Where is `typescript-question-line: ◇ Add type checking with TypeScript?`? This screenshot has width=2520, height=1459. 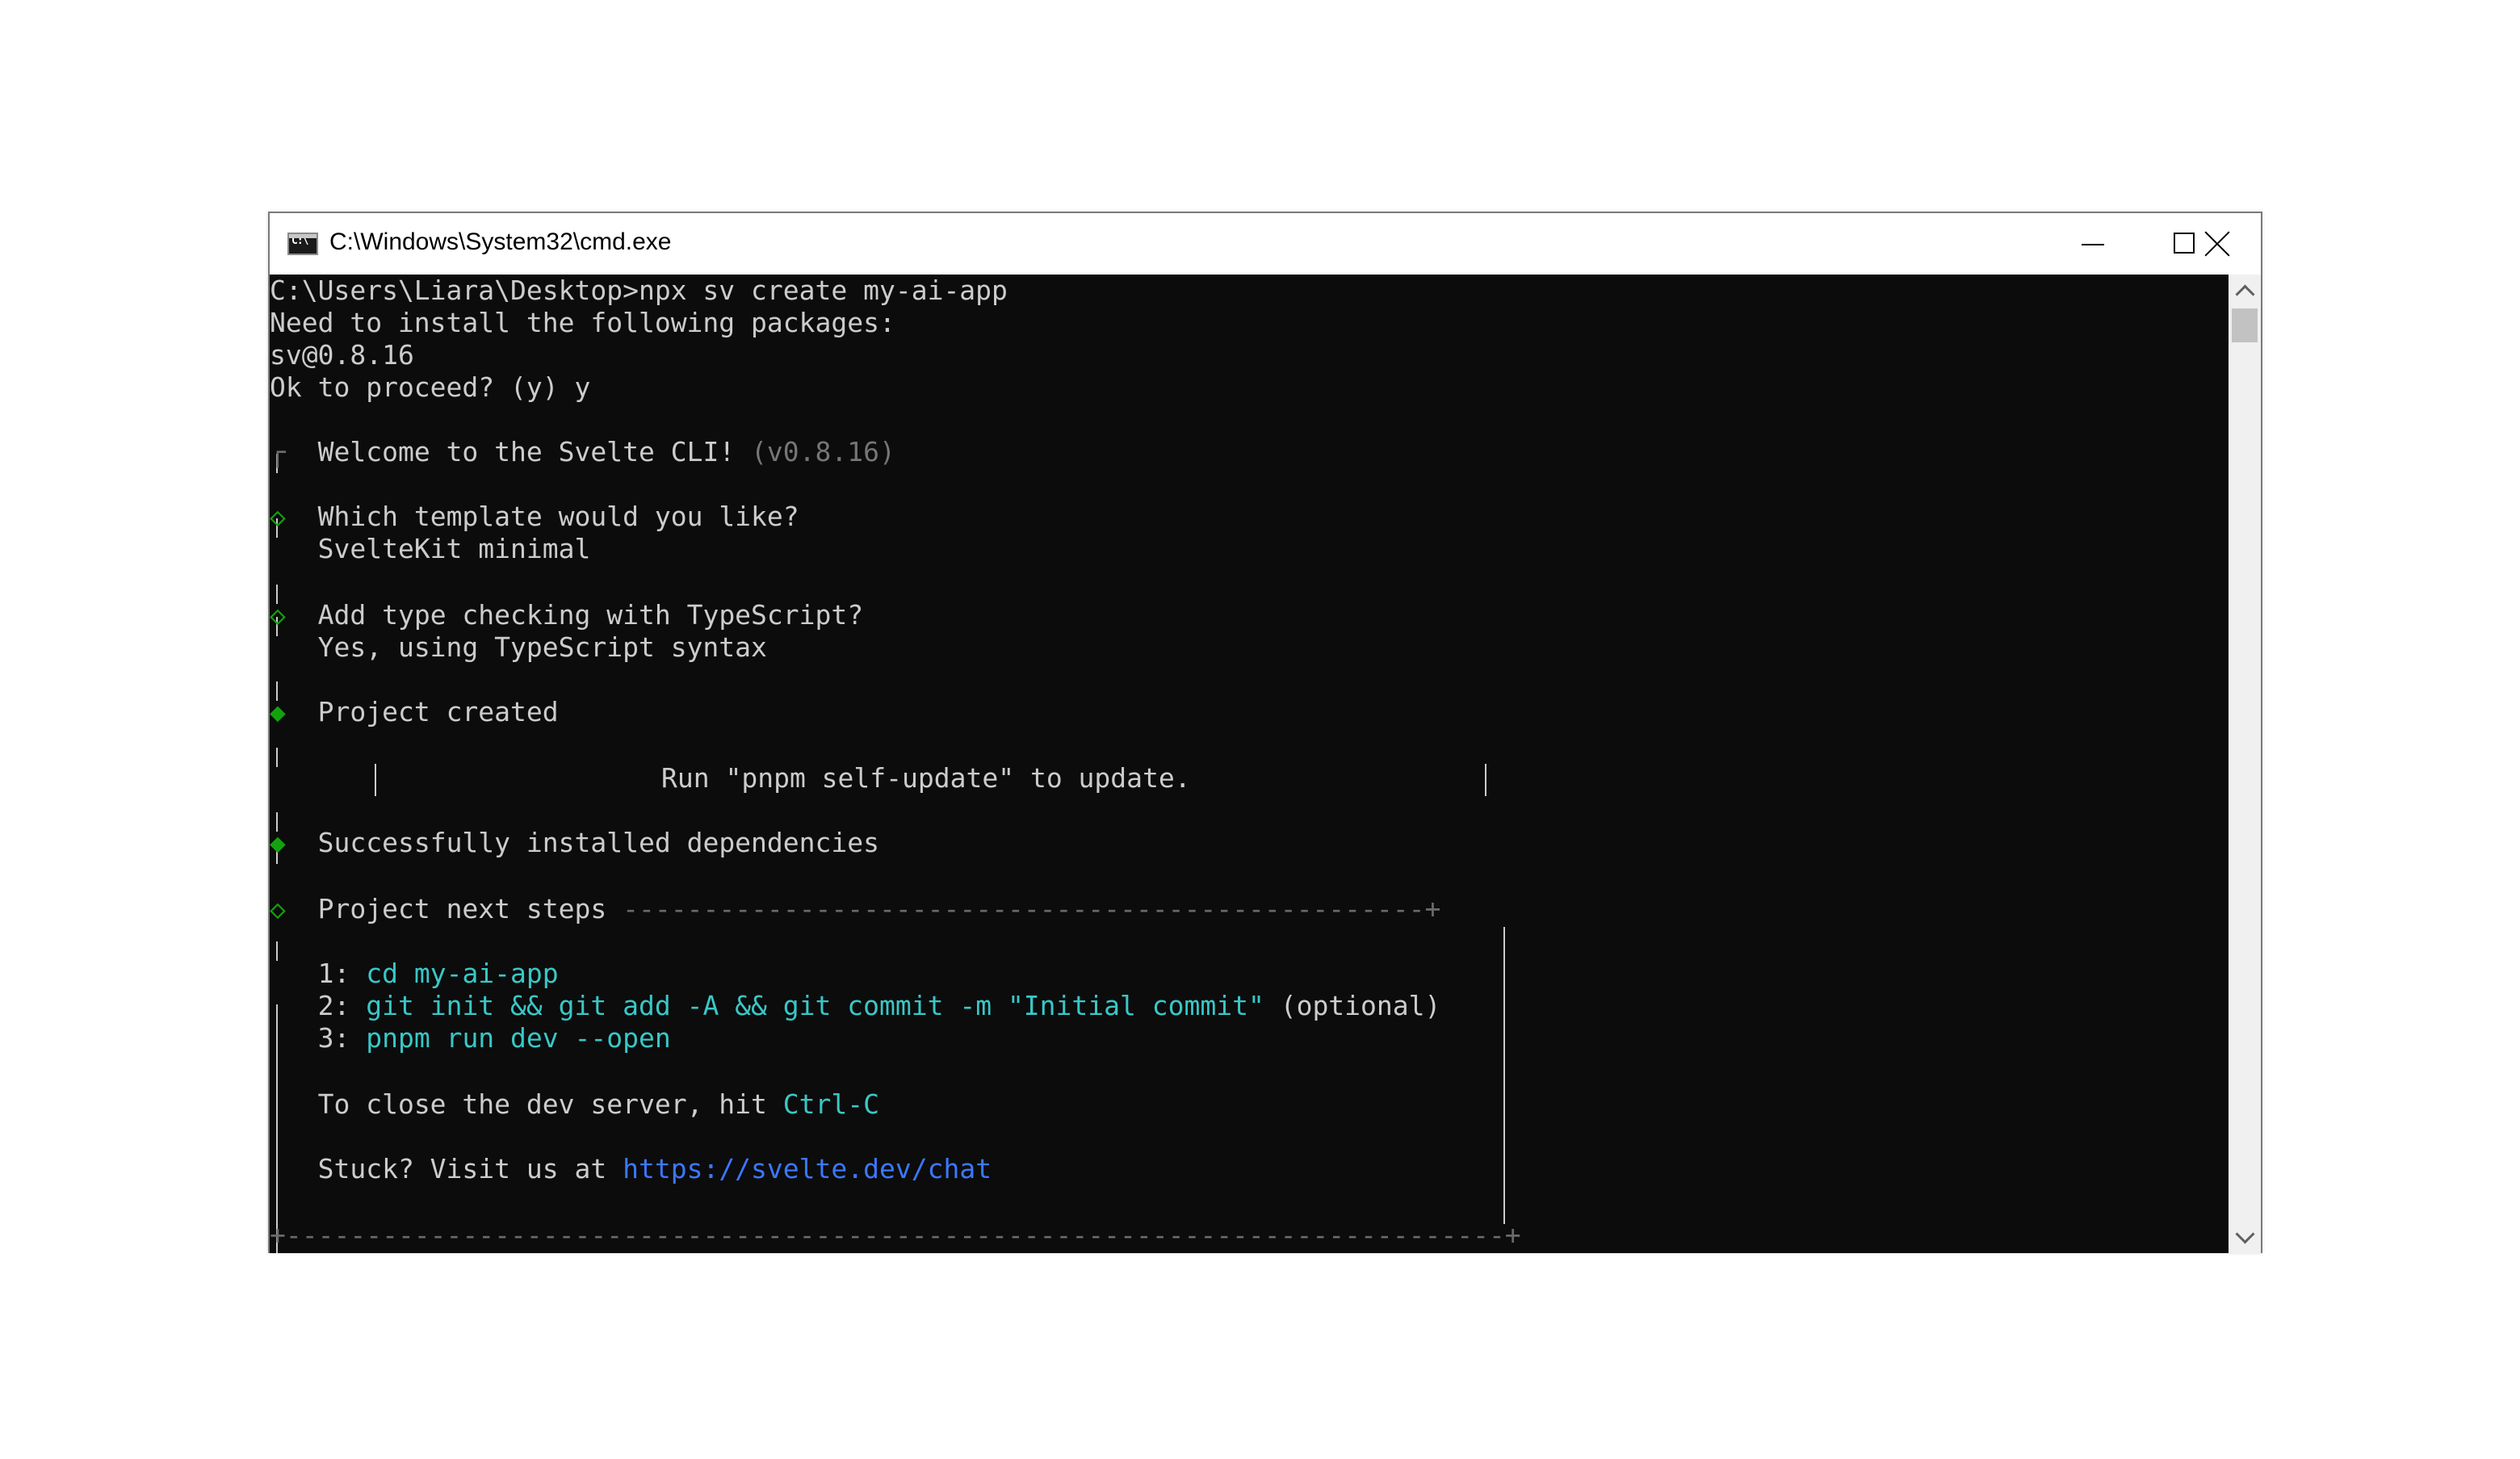
typescript-question-line: ◇ Add type checking with TypeScript? is located at coordinates (566, 615).